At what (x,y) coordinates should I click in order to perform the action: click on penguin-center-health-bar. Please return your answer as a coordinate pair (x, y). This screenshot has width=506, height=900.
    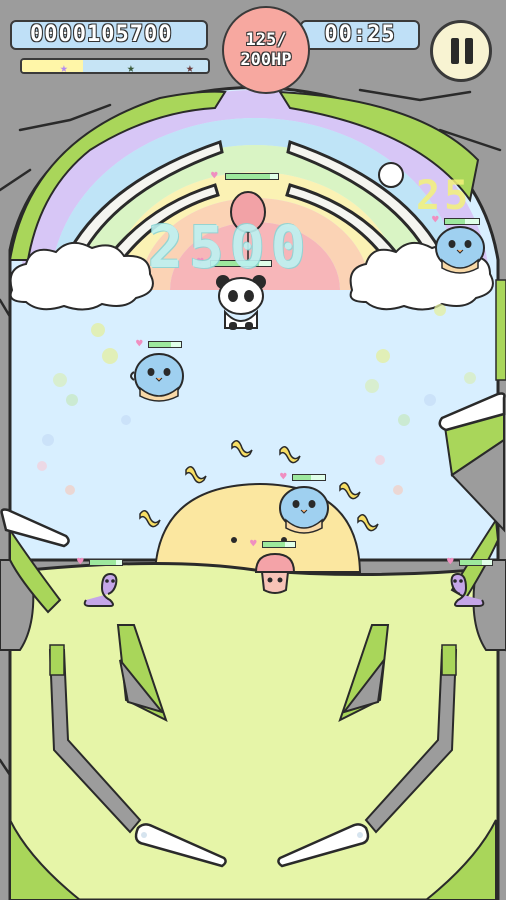
    Looking at the image, I should click on (309, 477).